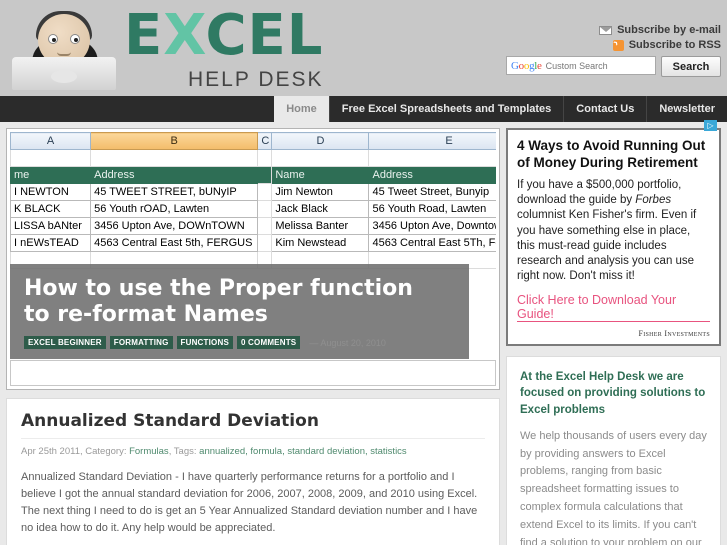 The width and height of the screenshot is (727, 545). Describe the element at coordinates (653, 200) in the screenshot. I see `ad-body-emphasis: Forbes` at that location.